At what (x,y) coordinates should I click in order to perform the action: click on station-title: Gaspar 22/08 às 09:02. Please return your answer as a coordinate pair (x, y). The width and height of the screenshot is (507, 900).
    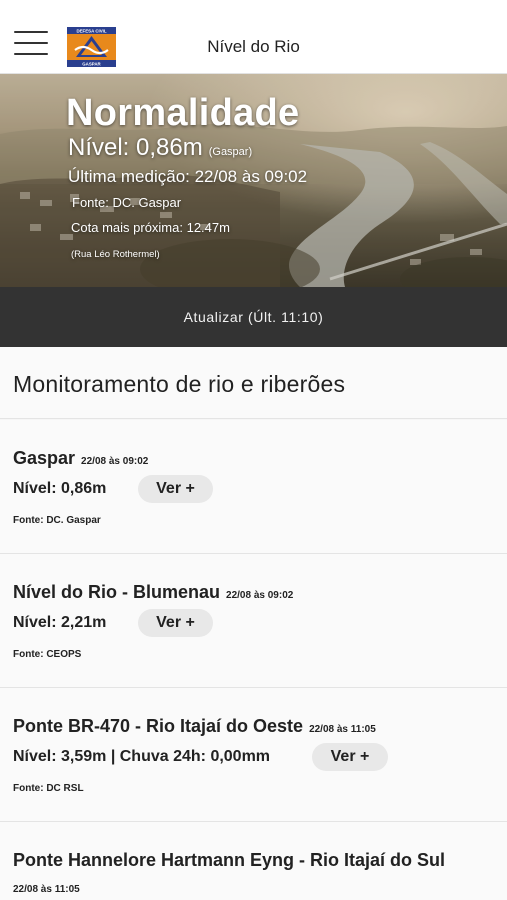
    Looking at the image, I should click on (81, 458).